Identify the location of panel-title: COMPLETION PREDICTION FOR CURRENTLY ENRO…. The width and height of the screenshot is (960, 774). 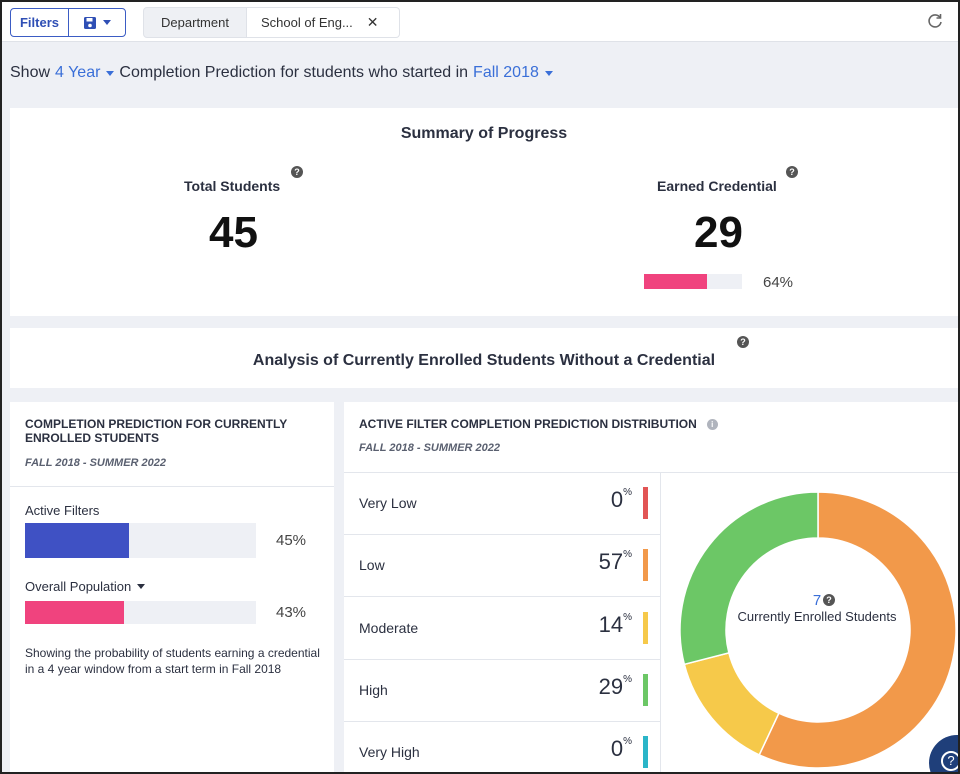
(156, 431).